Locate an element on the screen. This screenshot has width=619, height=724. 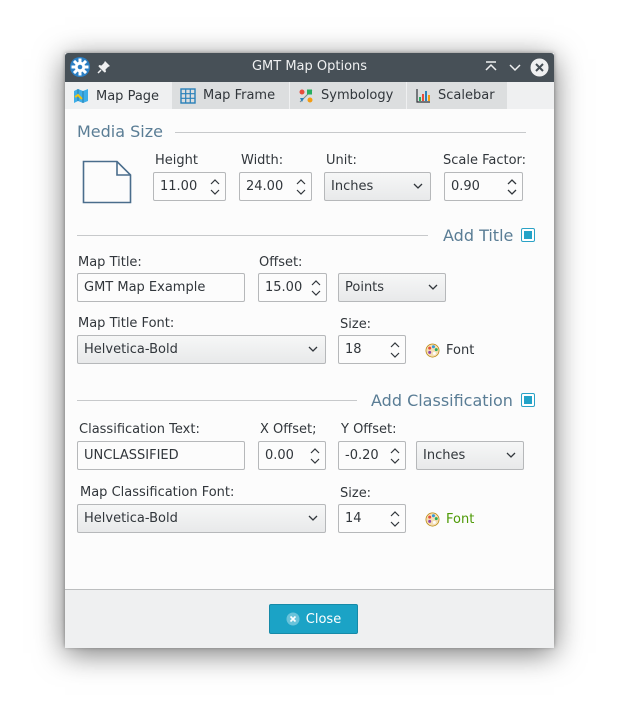
close-button: Close is located at coordinates (313, 619).